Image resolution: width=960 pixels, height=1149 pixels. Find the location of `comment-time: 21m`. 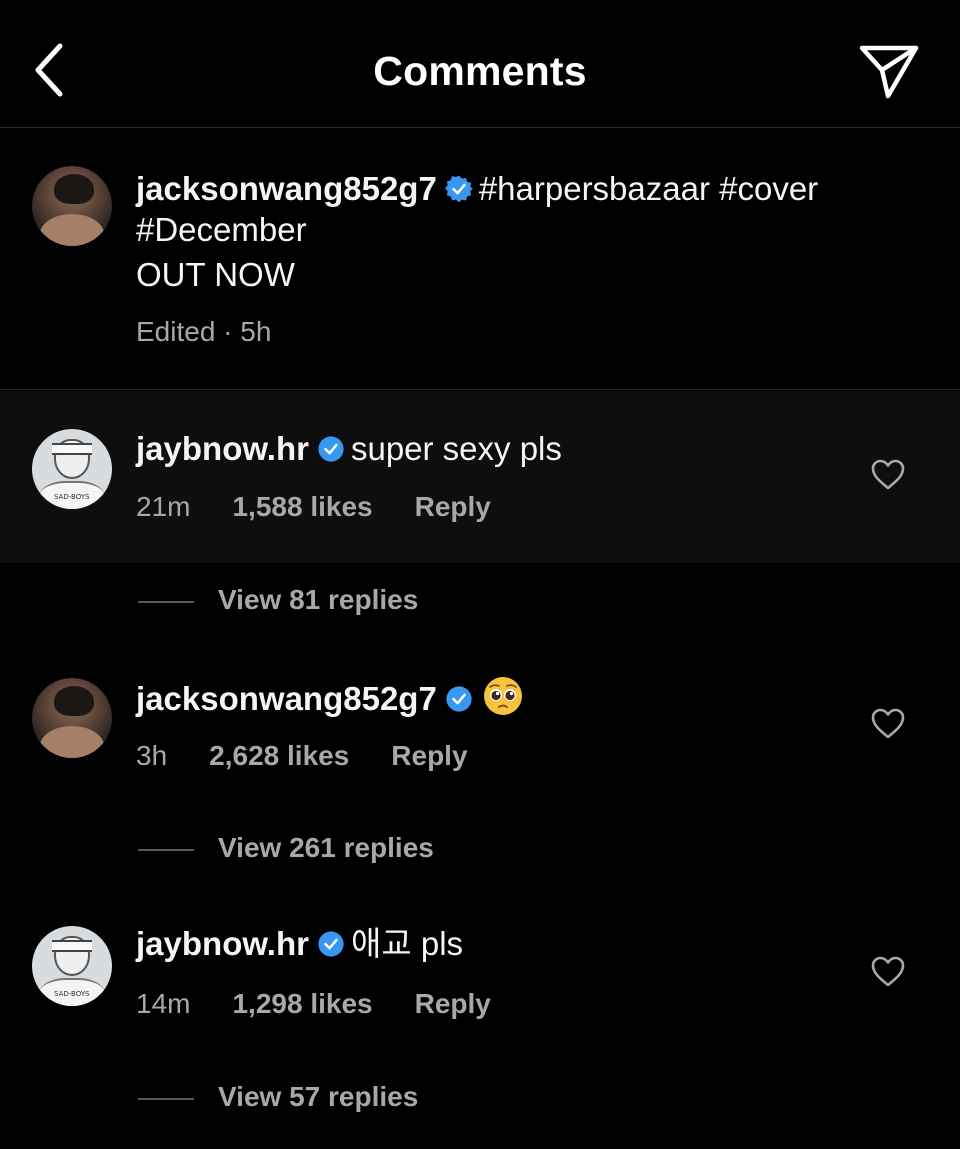

comment-time: 21m is located at coordinates (163, 506).